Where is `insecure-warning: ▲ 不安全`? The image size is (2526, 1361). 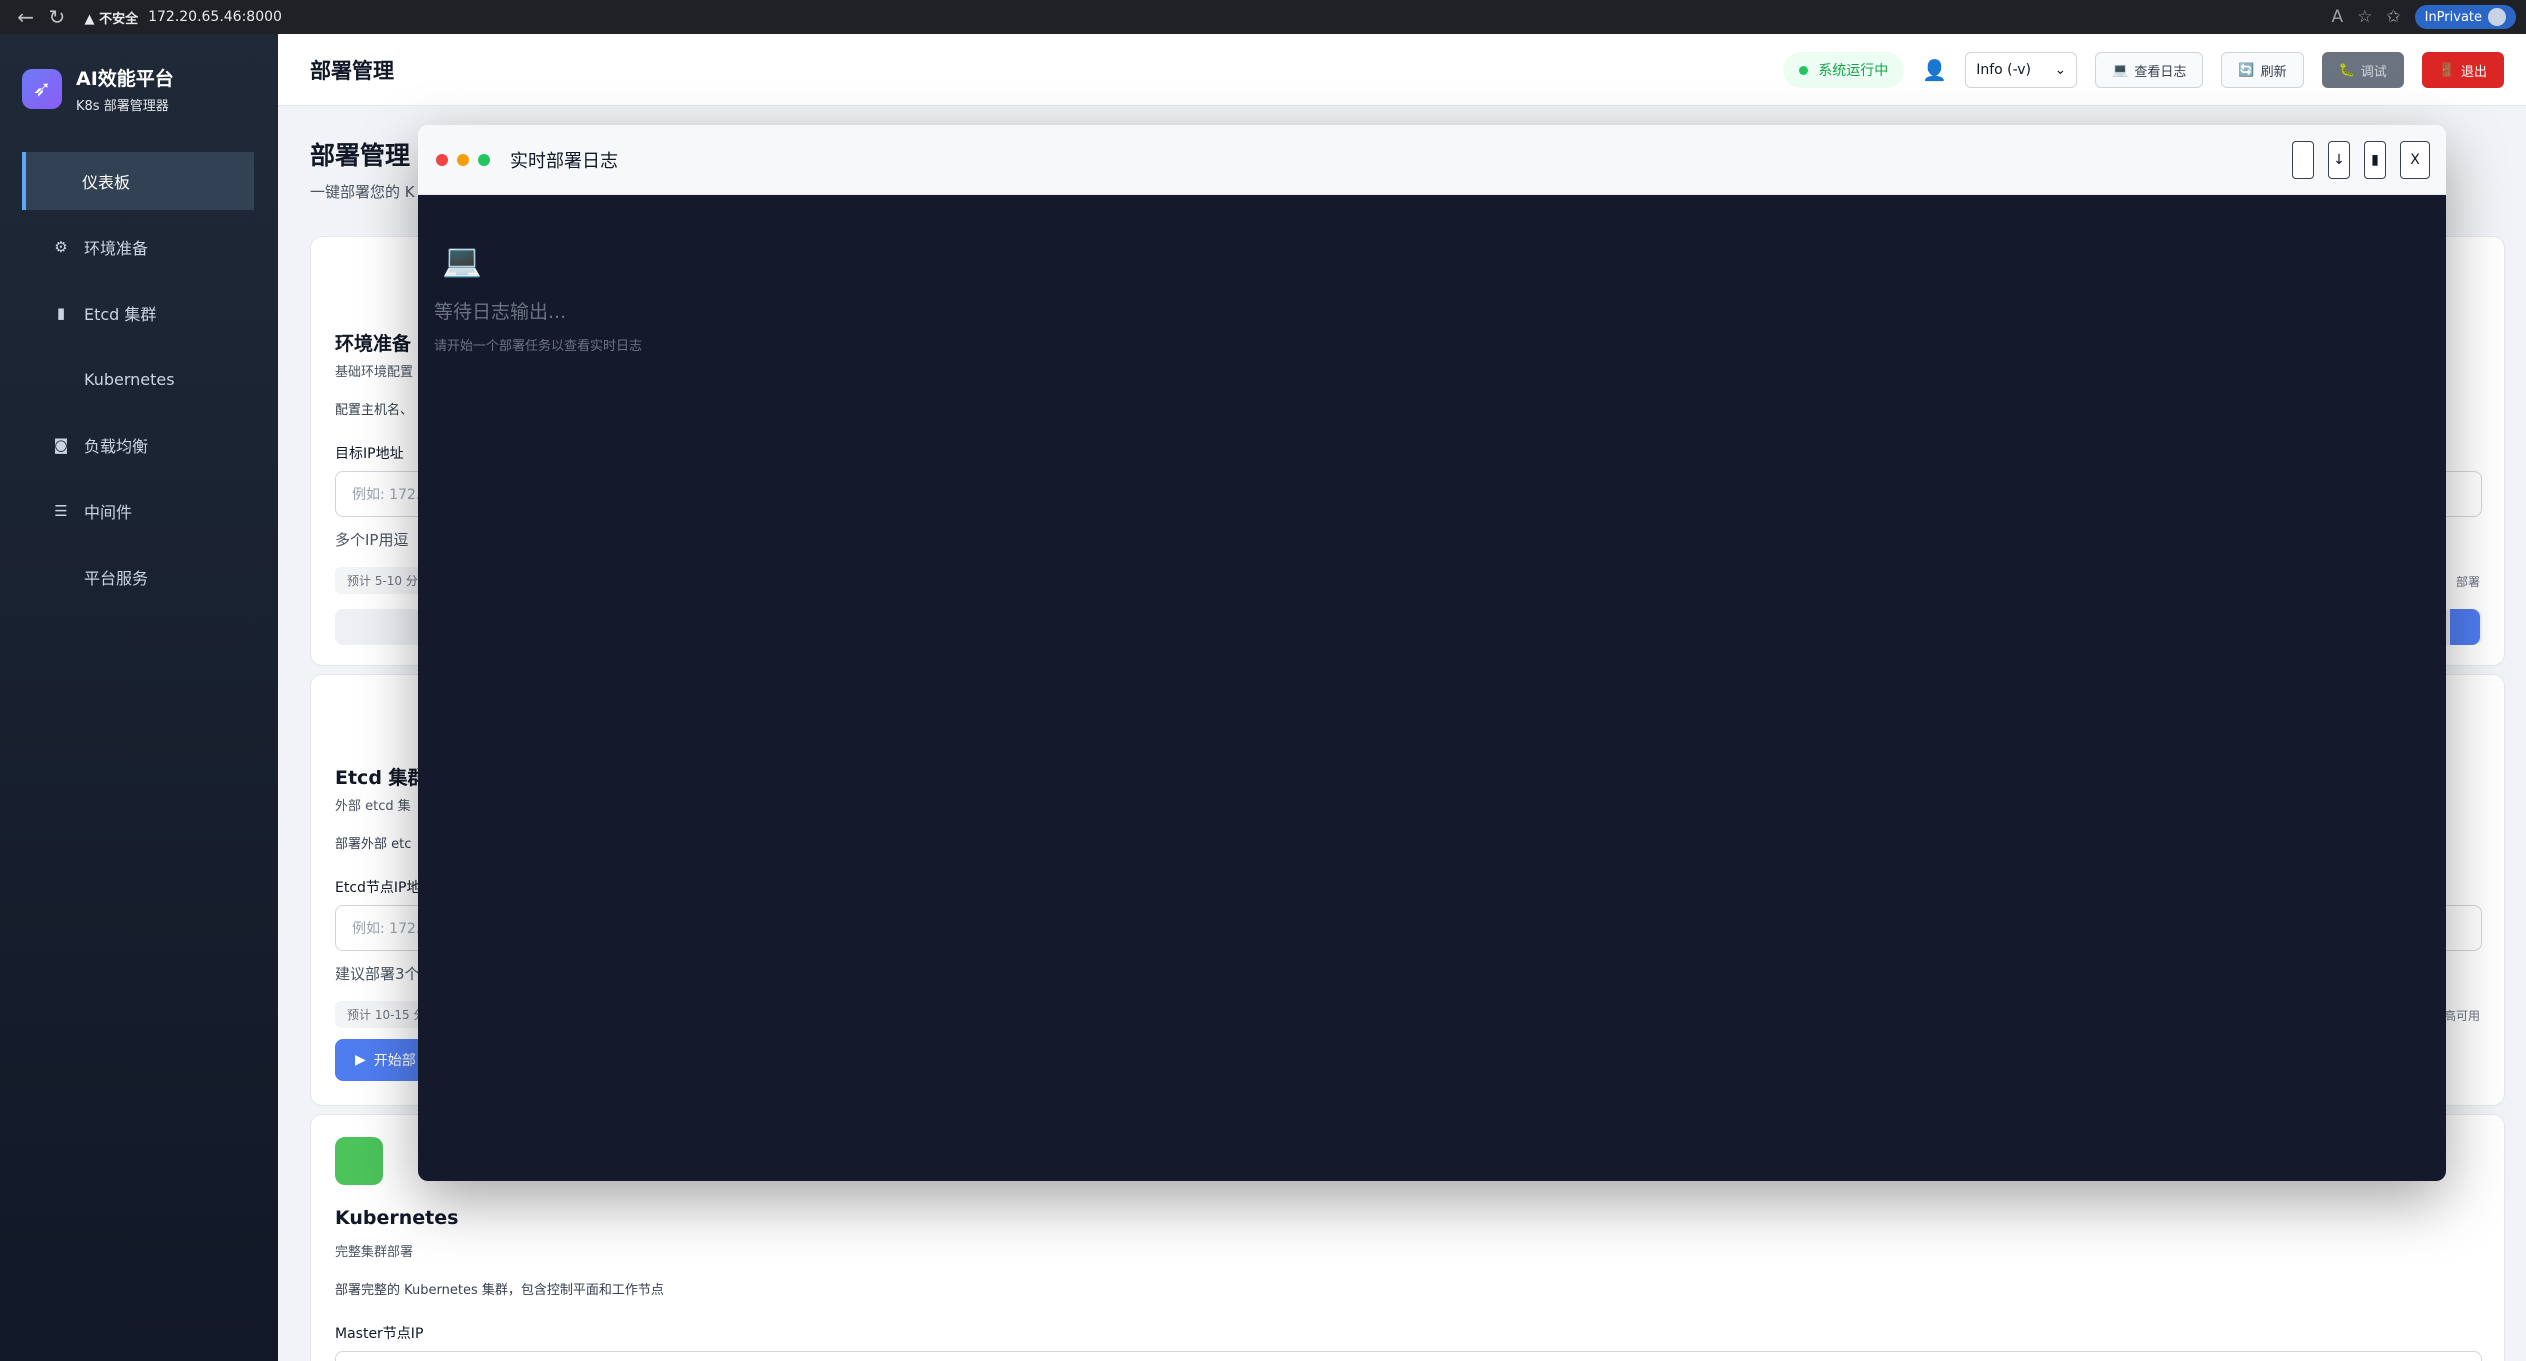 insecure-warning: ▲ 不安全 is located at coordinates (111, 19).